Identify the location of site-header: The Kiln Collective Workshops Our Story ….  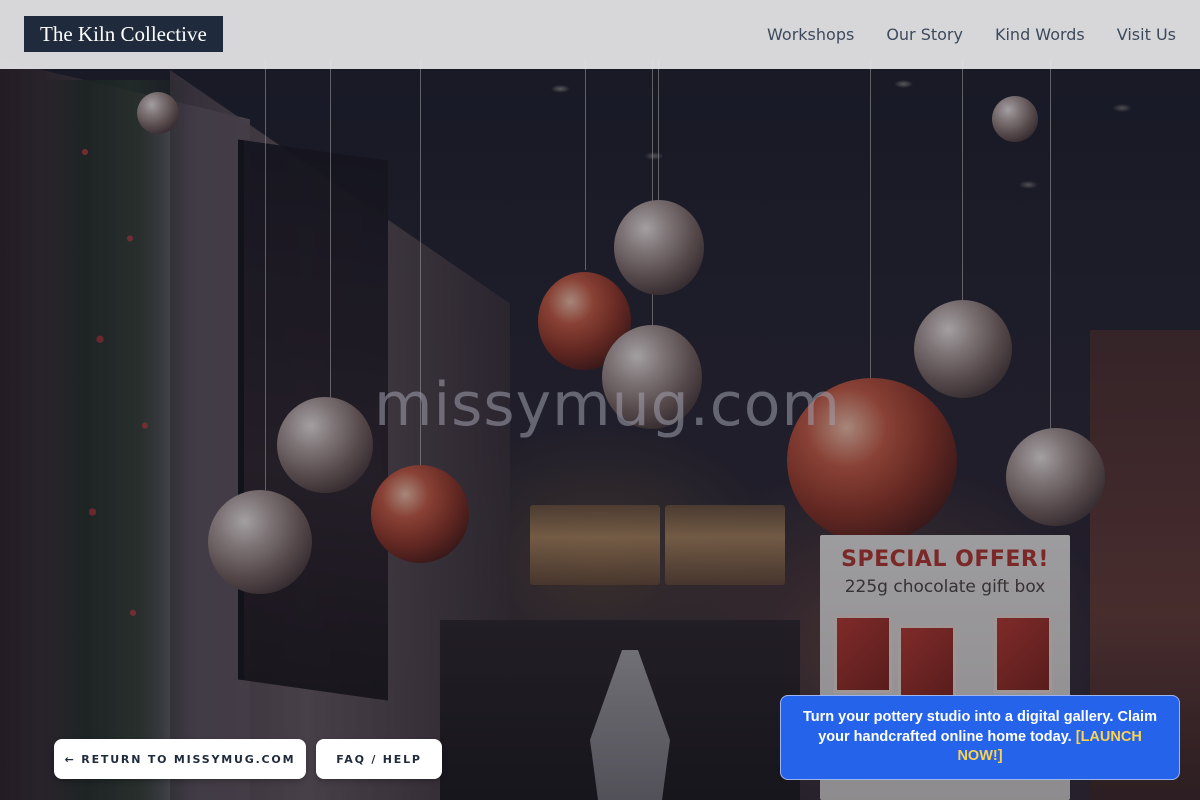
(600, 34).